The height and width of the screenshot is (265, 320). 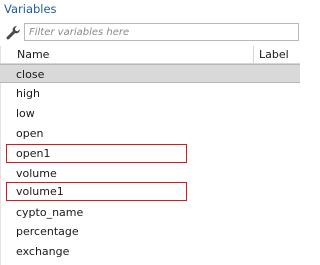 I want to click on variables-grid-header: Name Label, so click(x=150, y=55).